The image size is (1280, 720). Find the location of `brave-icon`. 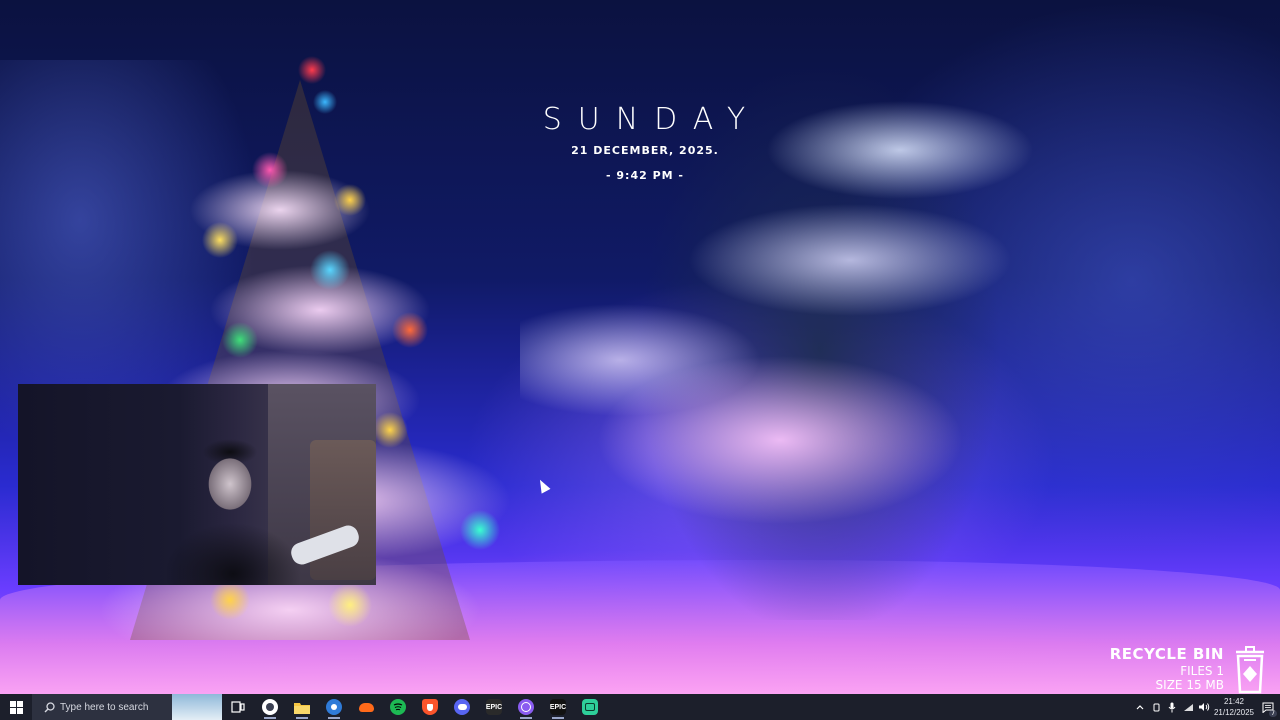

brave-icon is located at coordinates (430, 707).